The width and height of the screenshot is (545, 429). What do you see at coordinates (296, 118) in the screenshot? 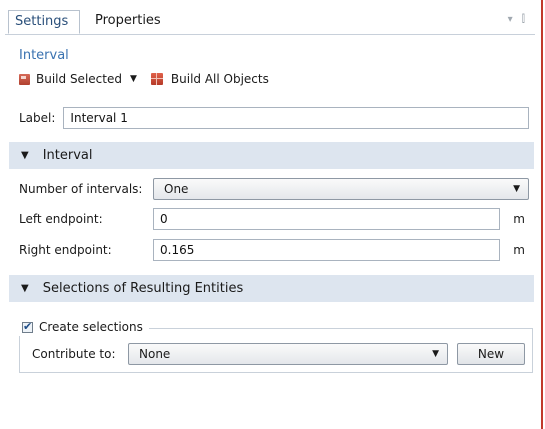
I see `label-input: Interval 1` at bounding box center [296, 118].